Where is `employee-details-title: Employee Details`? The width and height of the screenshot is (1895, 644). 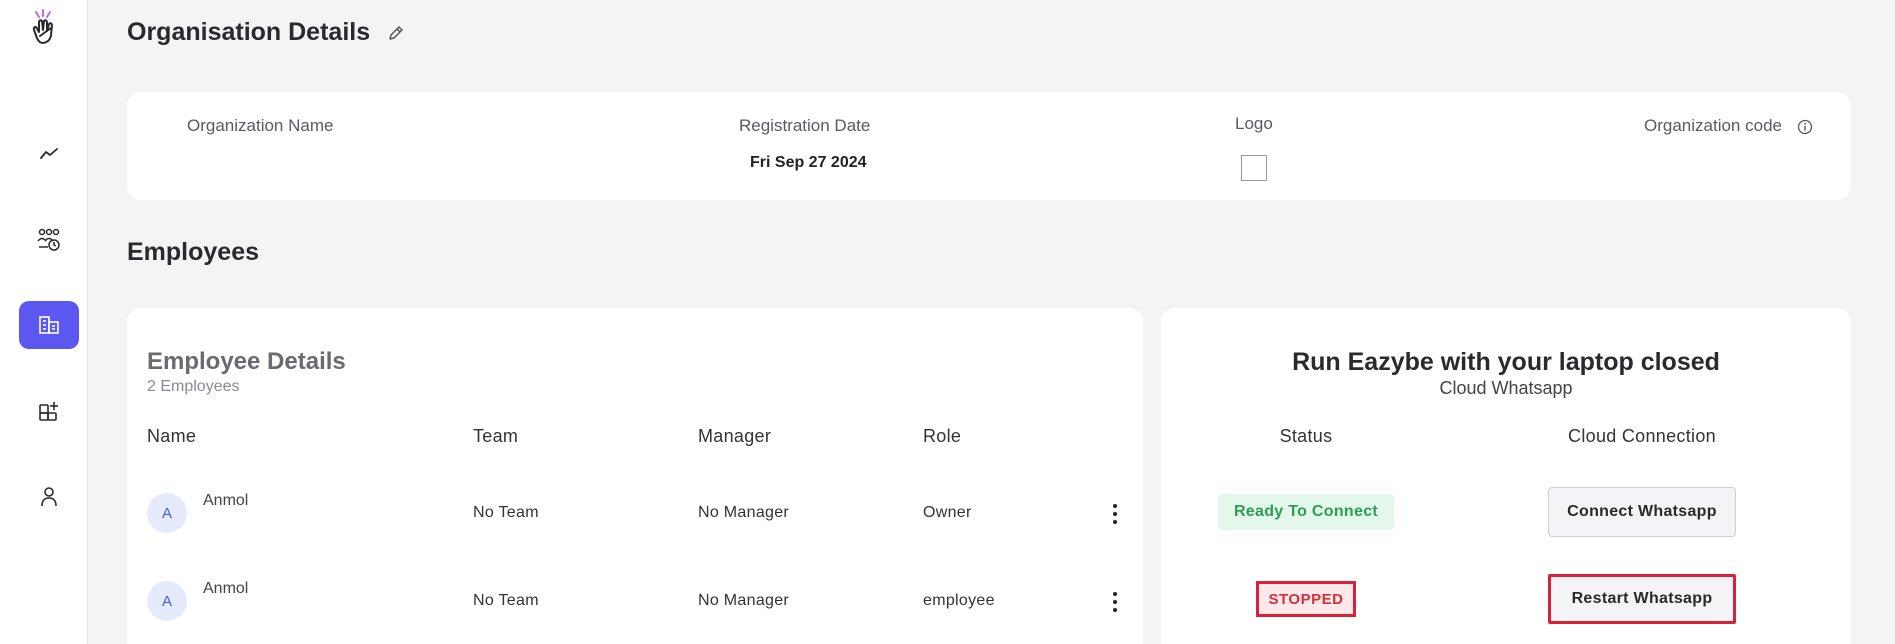 employee-details-title: Employee Details is located at coordinates (246, 361).